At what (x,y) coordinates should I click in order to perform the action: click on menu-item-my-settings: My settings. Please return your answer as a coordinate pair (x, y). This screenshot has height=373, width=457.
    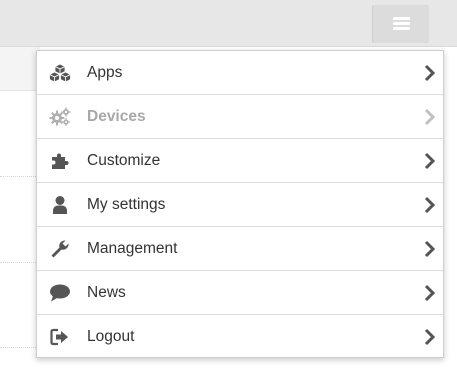
    Looking at the image, I should click on (240, 205).